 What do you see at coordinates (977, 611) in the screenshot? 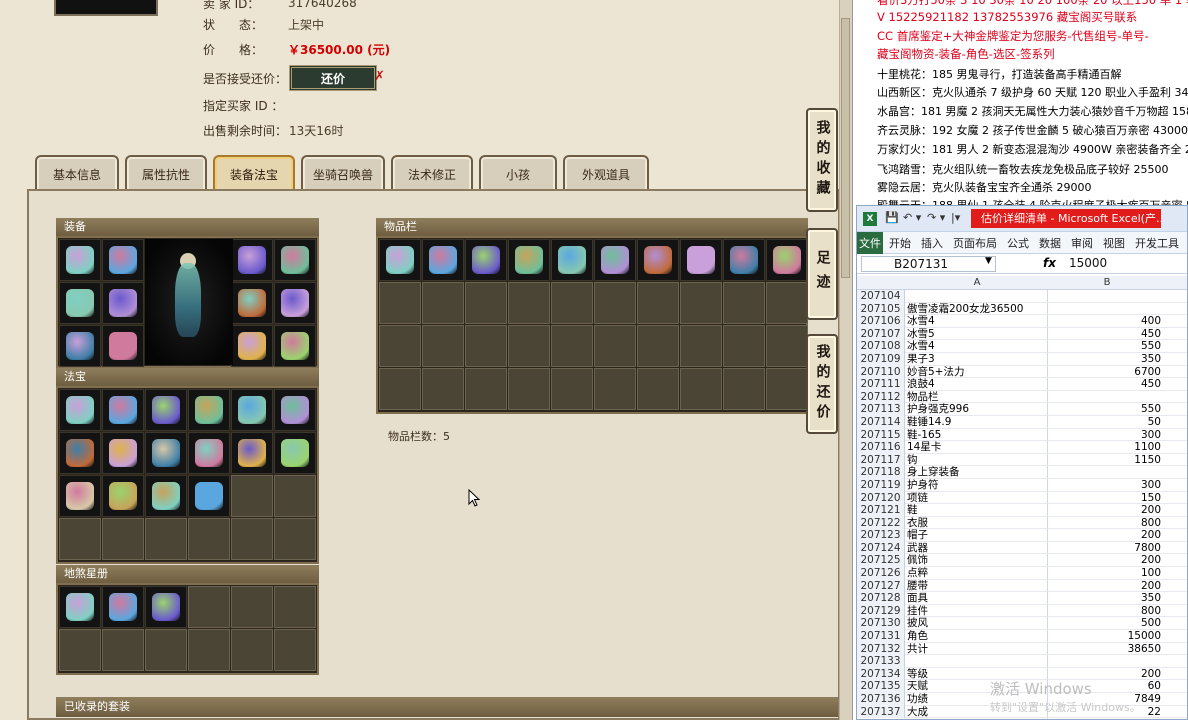
I see `cell-a: 挂件` at bounding box center [977, 611].